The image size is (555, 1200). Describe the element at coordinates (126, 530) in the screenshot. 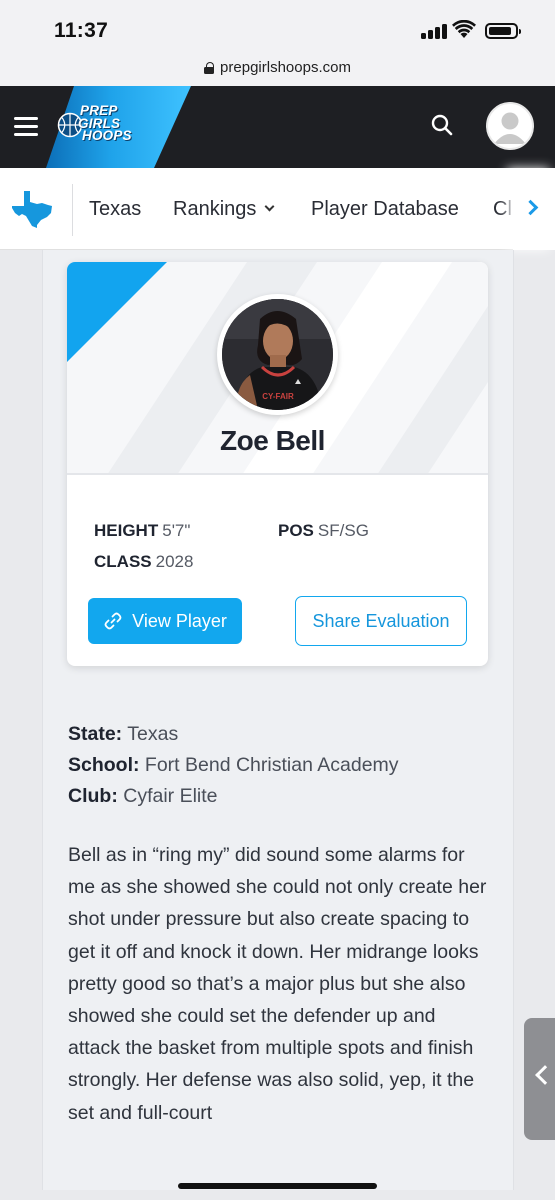

I see `stat-height-label: HEIGHT` at that location.